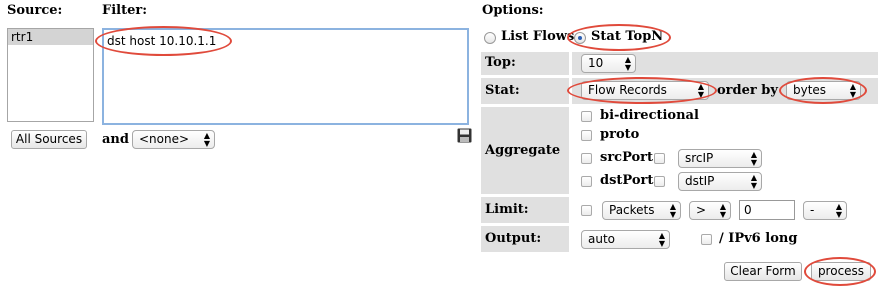 Image resolution: width=878 pixels, height=286 pixels. What do you see at coordinates (164, 139) in the screenshot?
I see `and-select-value: <none>` at bounding box center [164, 139].